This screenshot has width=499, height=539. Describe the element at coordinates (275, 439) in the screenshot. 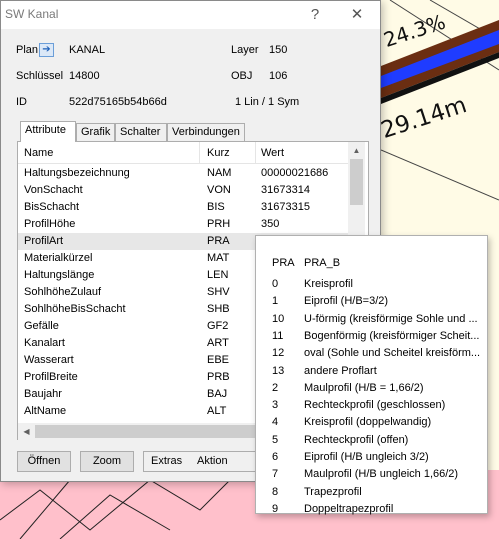

I see `option-code: 5` at that location.